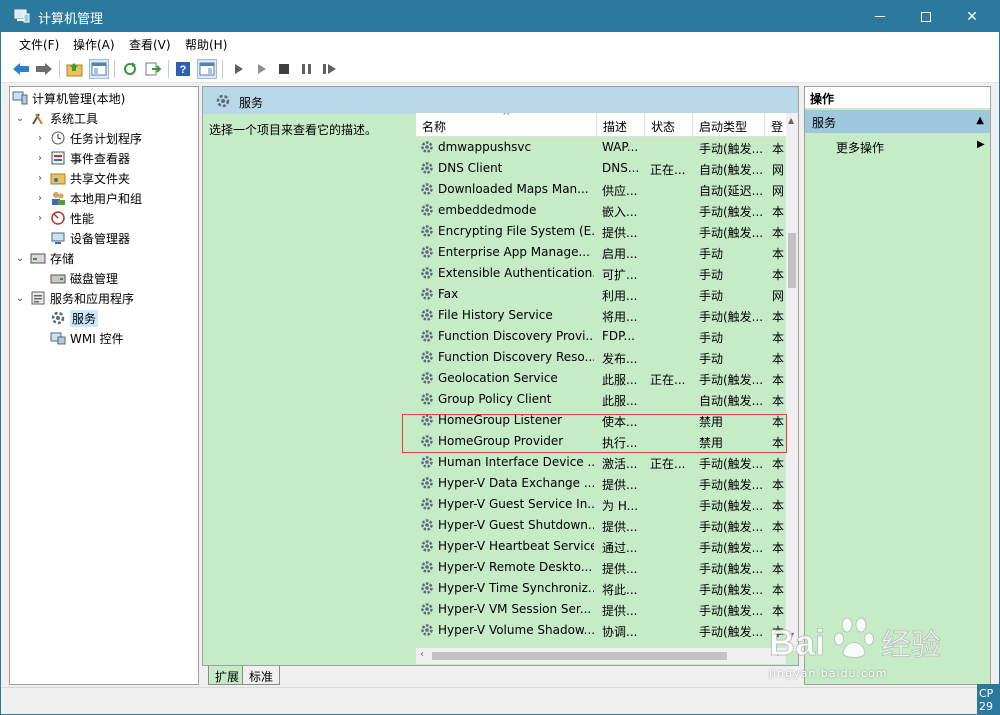  I want to click on restart-service-button, so click(330, 69).